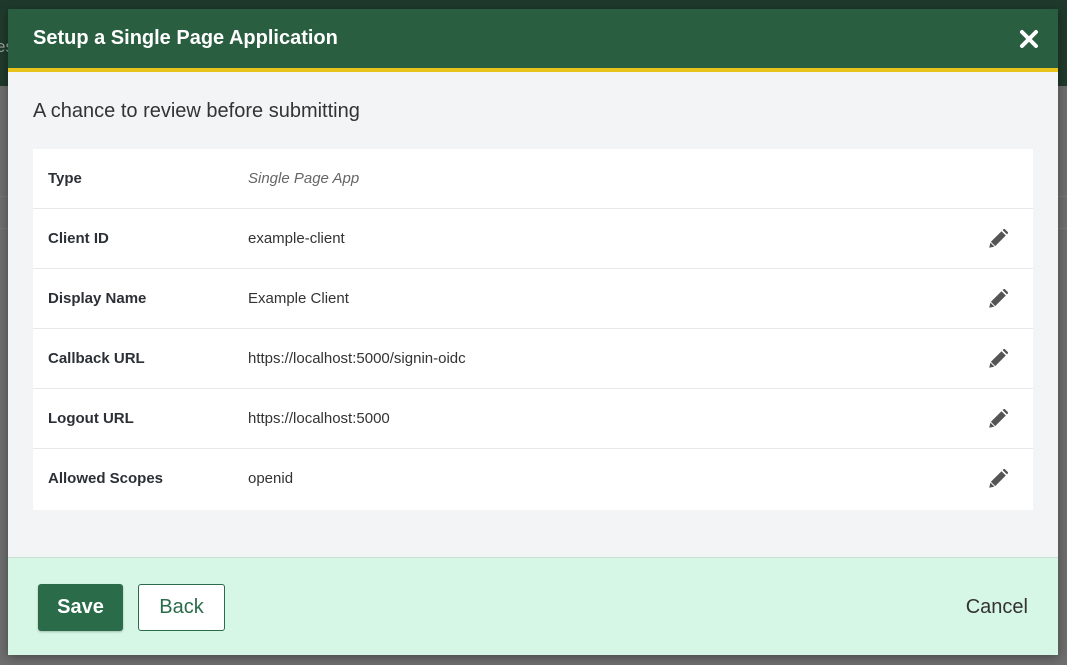 Image resolution: width=1067 pixels, height=665 pixels. What do you see at coordinates (296, 238) in the screenshot?
I see `row-value: example-client` at bounding box center [296, 238].